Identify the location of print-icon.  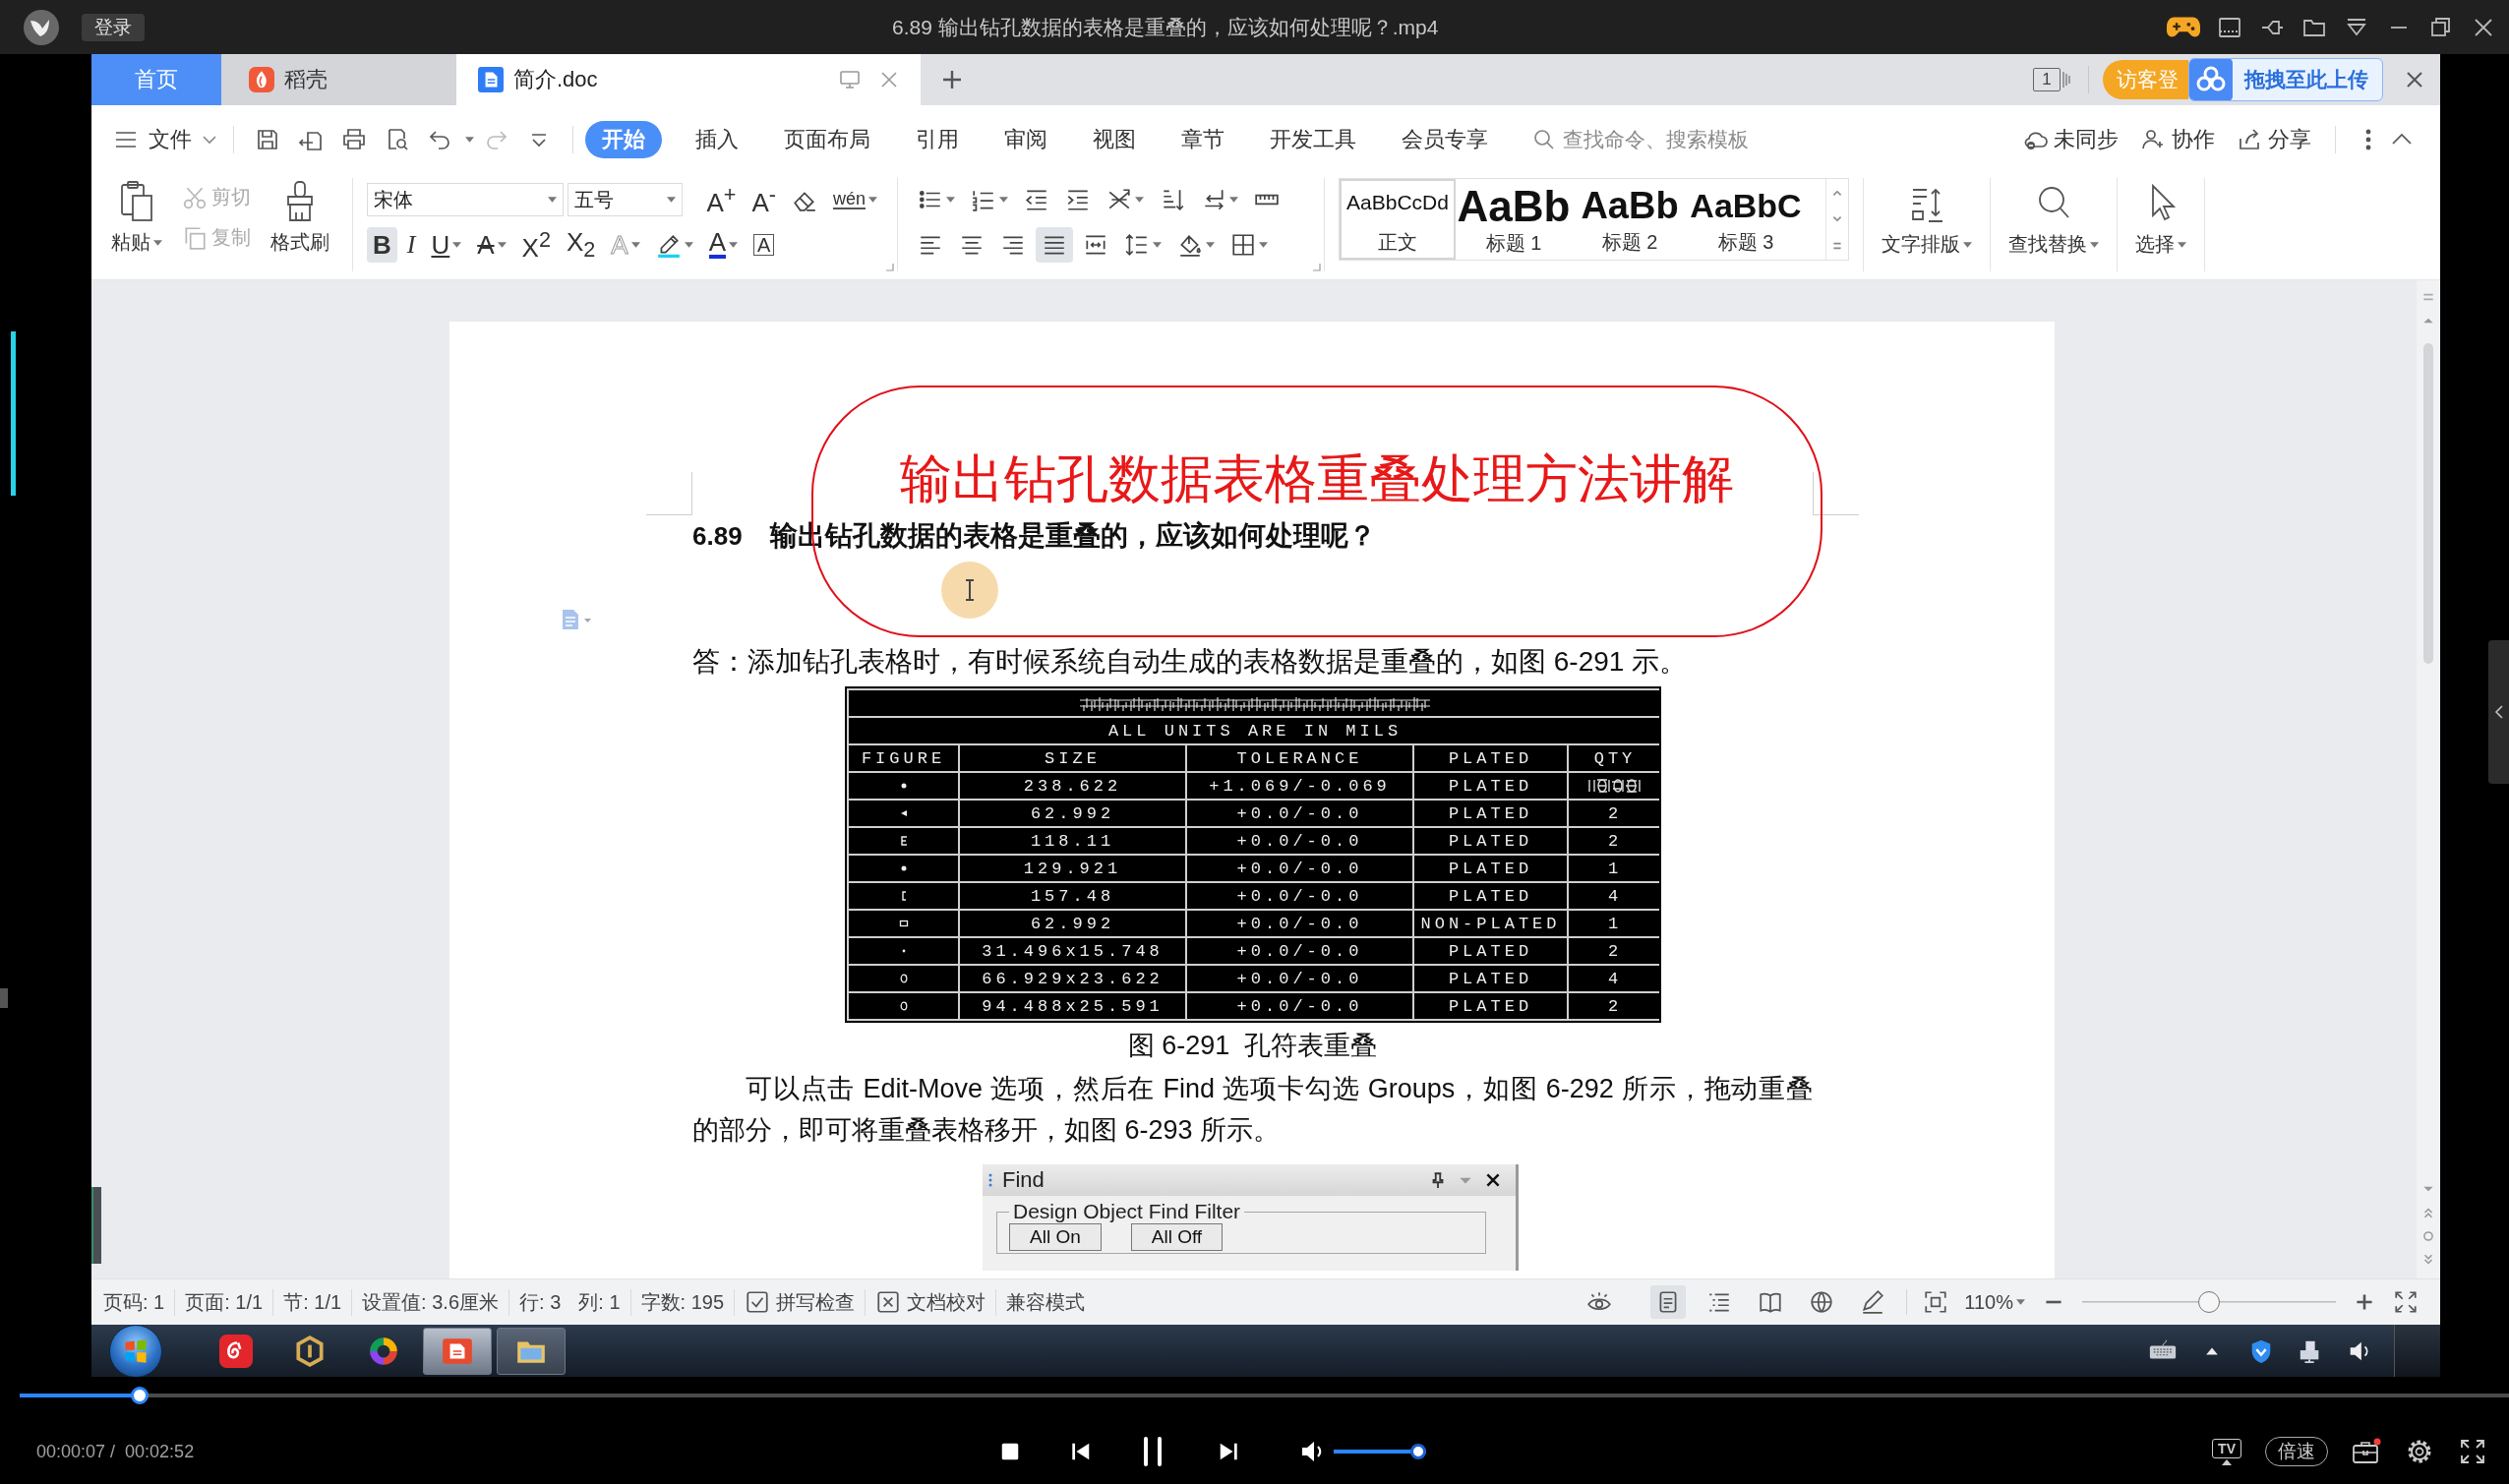
(354, 140).